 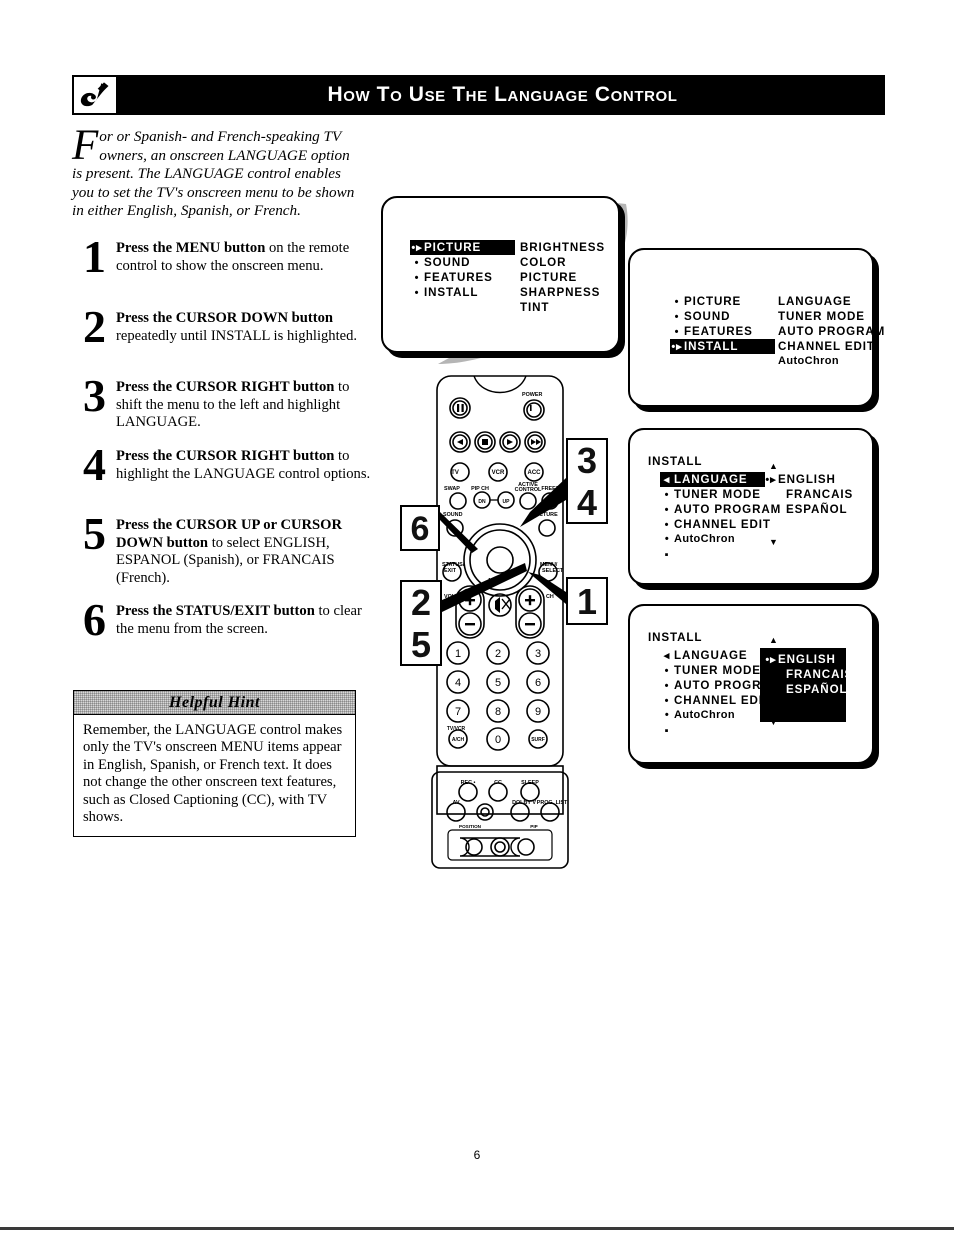 What do you see at coordinates (237, 335) in the screenshot?
I see `step-rest: repeatedly until INSTALL is highlighted.` at bounding box center [237, 335].